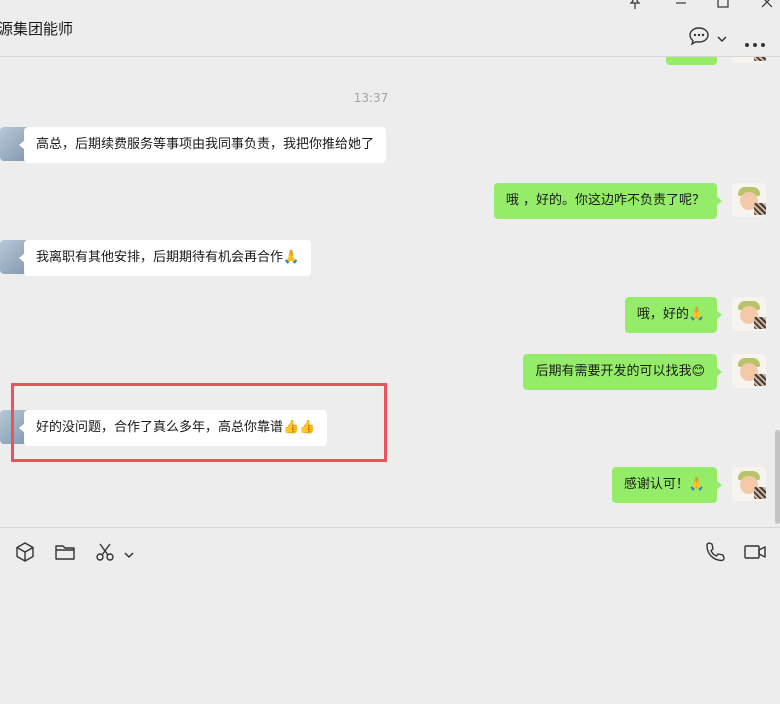 Image resolution: width=780 pixels, height=704 pixels. What do you see at coordinates (37, 29) in the screenshot?
I see `chat-title: 源集团能师` at bounding box center [37, 29].